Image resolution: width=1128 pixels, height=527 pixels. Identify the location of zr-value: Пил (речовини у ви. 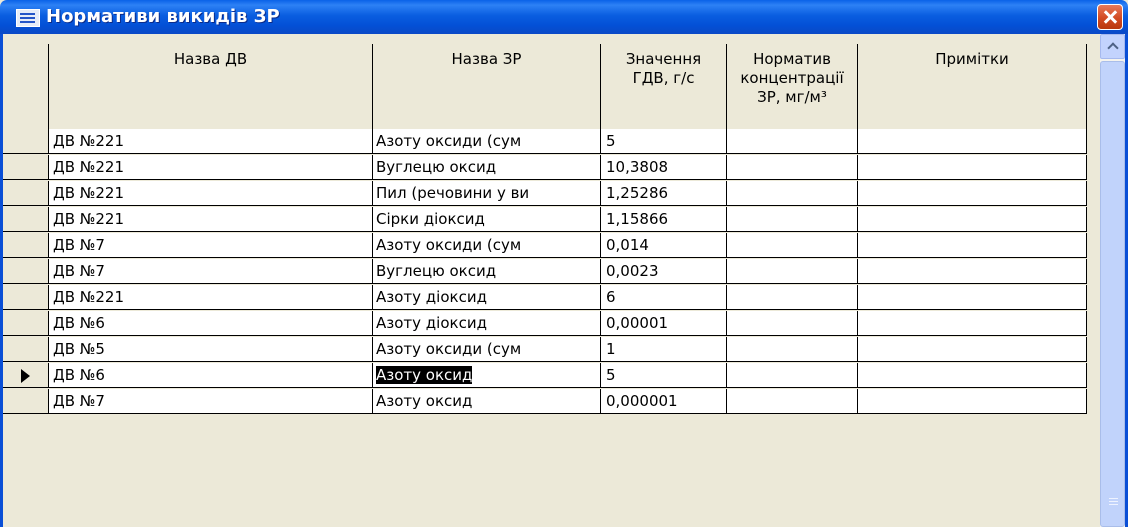
(453, 193).